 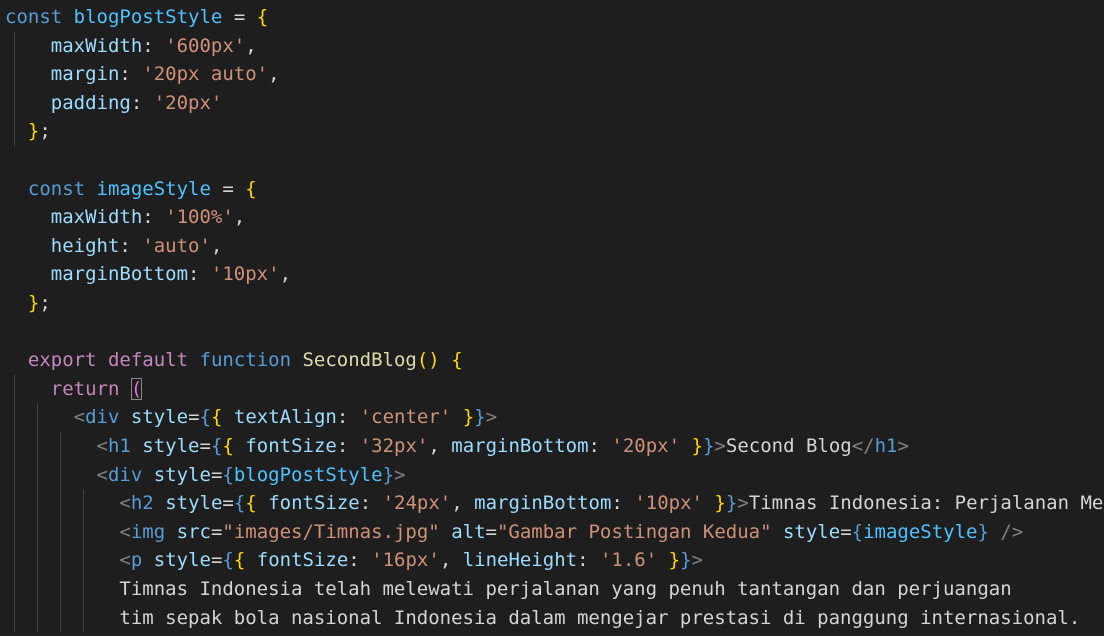 I want to click on code-line: export default function SecondBlog() {, so click(x=245, y=360).